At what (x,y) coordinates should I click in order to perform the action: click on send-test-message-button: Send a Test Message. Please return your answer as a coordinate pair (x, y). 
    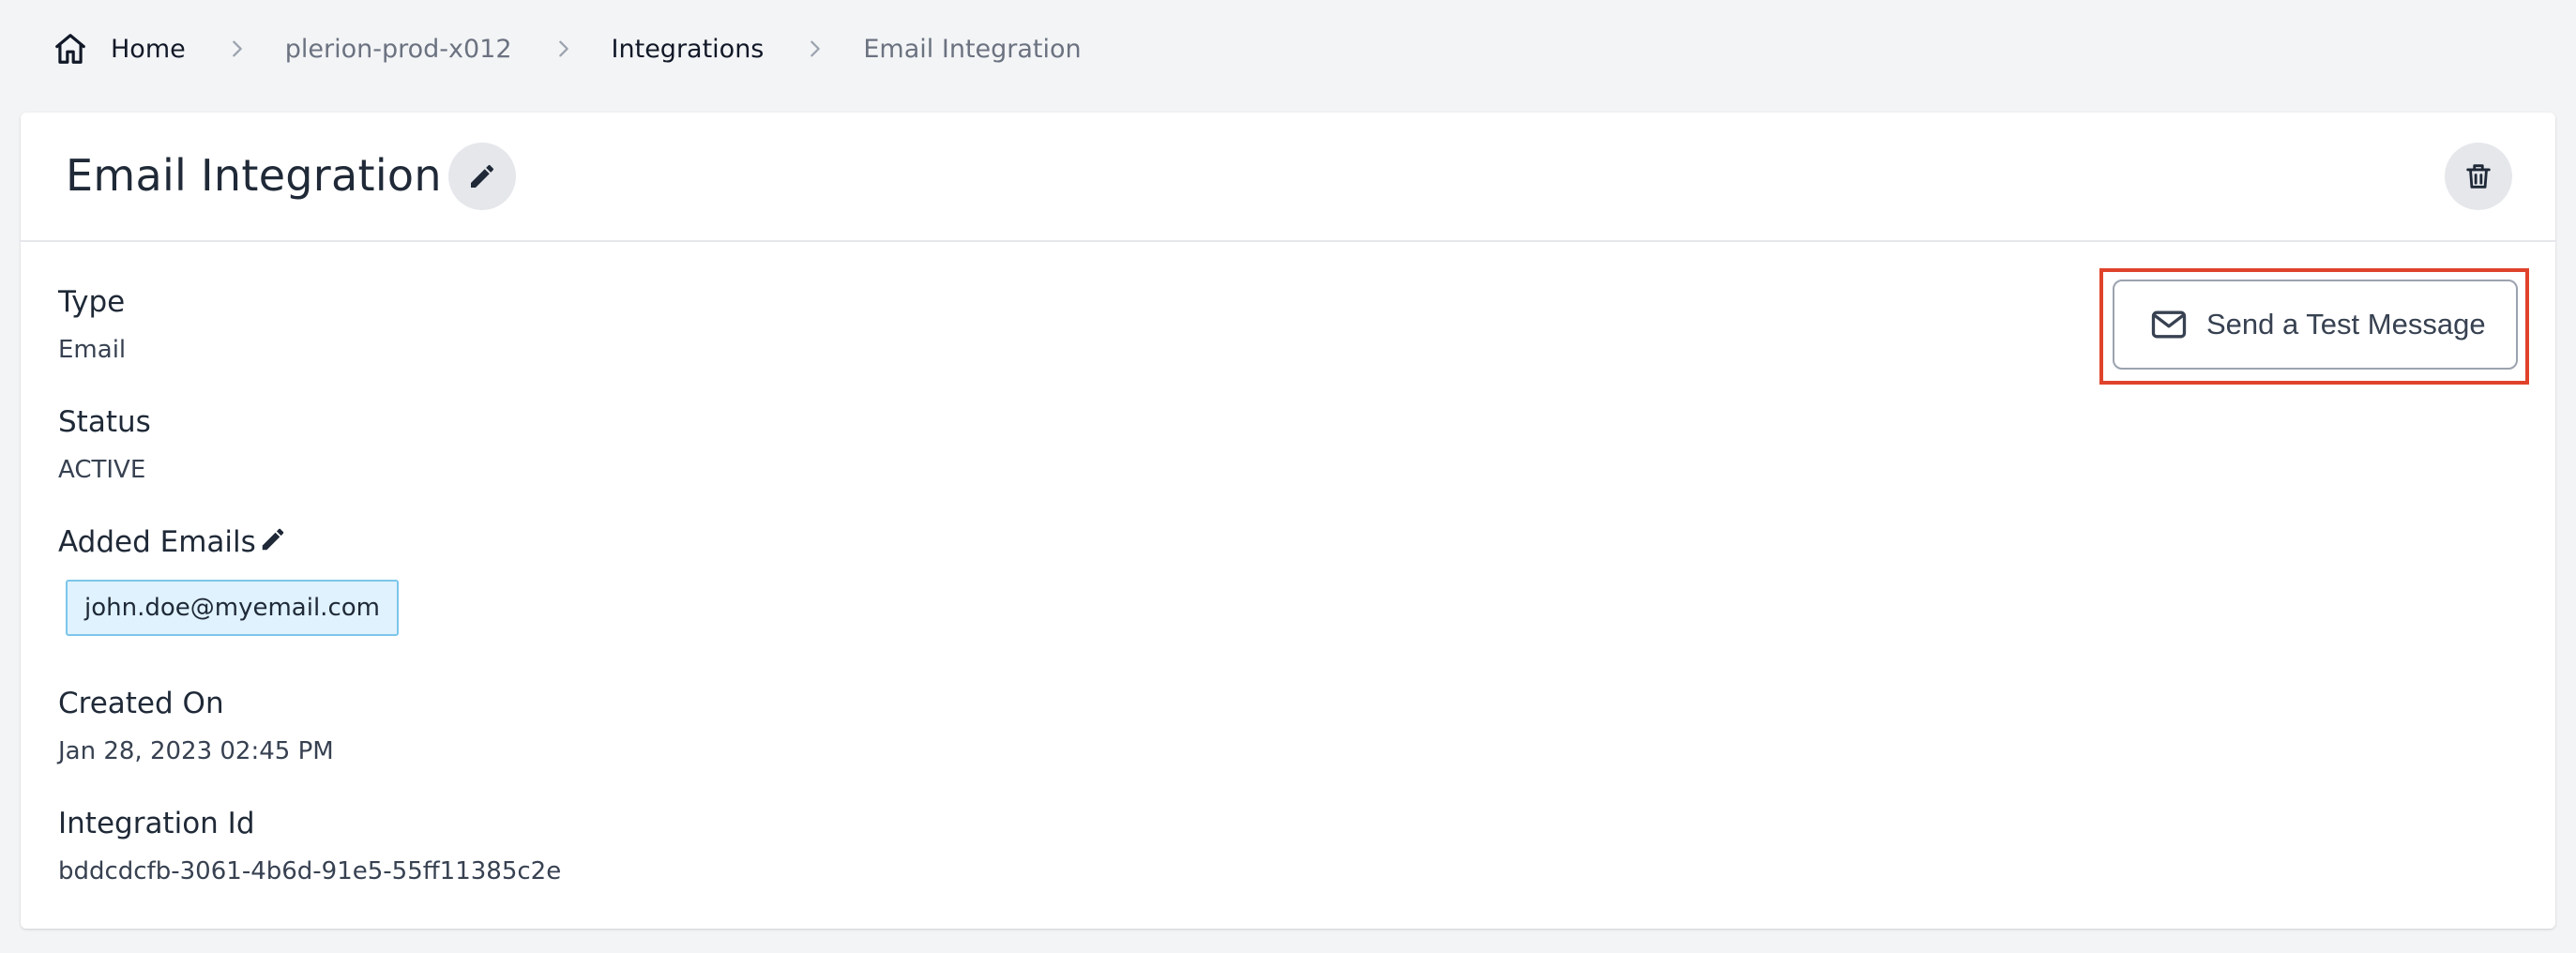
    Looking at the image, I should click on (2315, 325).